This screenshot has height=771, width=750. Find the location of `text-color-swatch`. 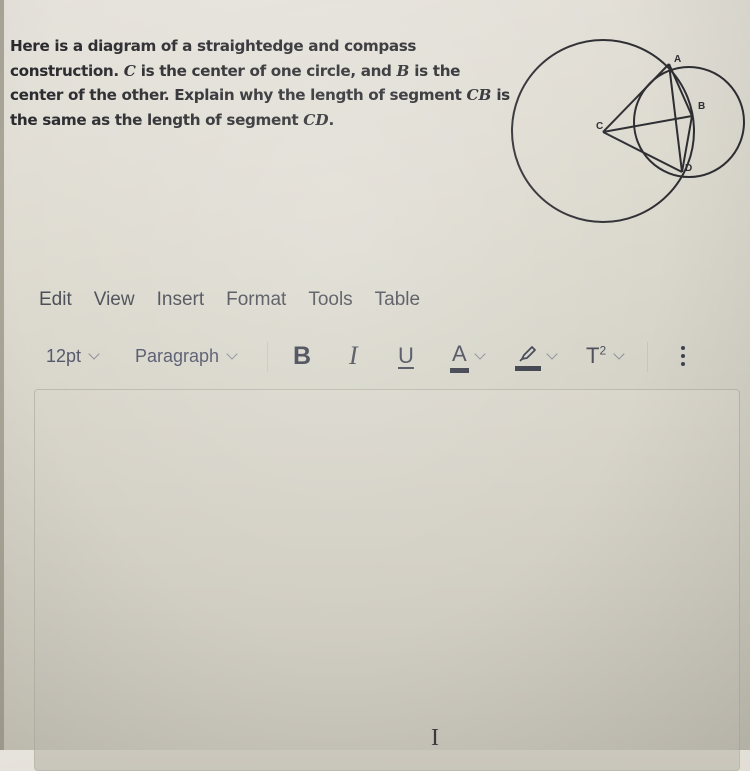

text-color-swatch is located at coordinates (459, 370).